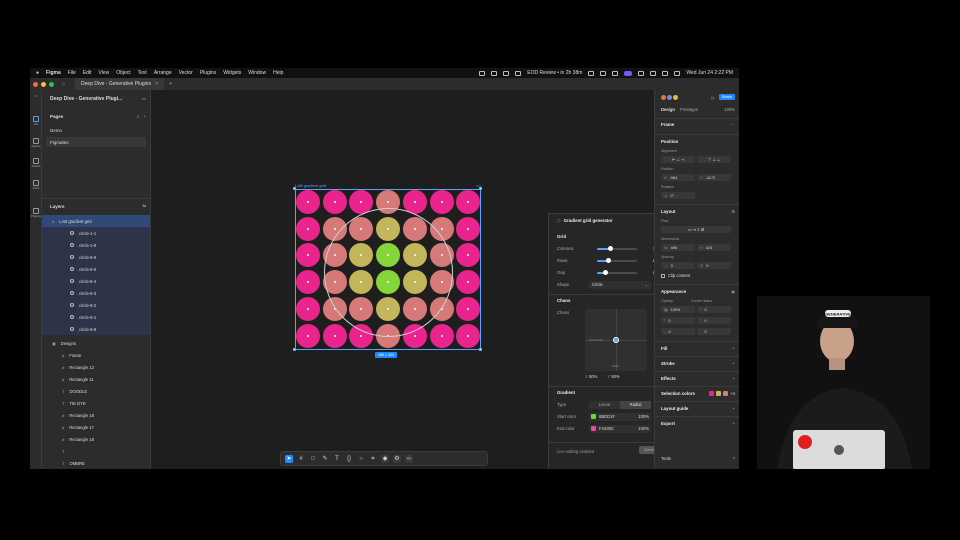 The width and height of the screenshot is (960, 540). I want to click on actions-tool-icon: ⌗, so click(373, 459).